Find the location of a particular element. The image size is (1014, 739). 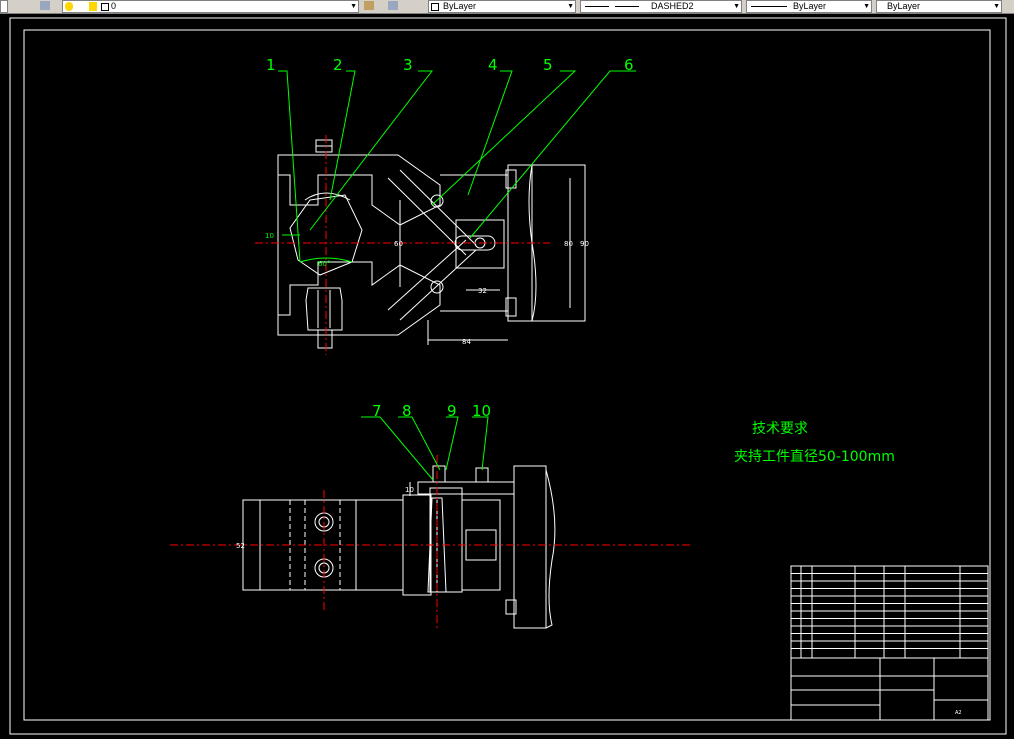

layer-name: 0 is located at coordinates (114, 6).